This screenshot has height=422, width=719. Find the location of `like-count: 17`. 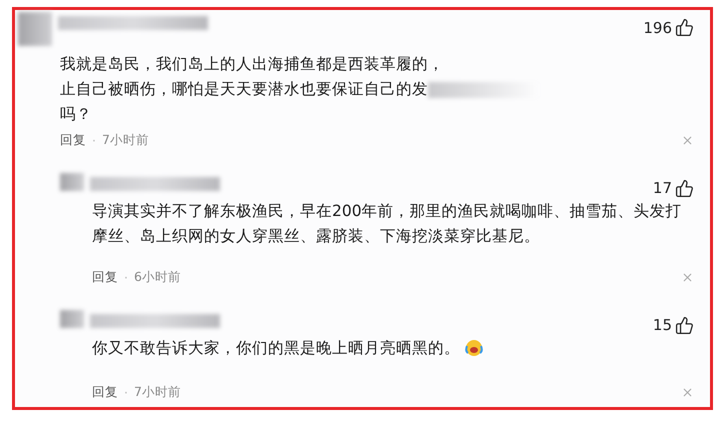

like-count: 17 is located at coordinates (662, 188).